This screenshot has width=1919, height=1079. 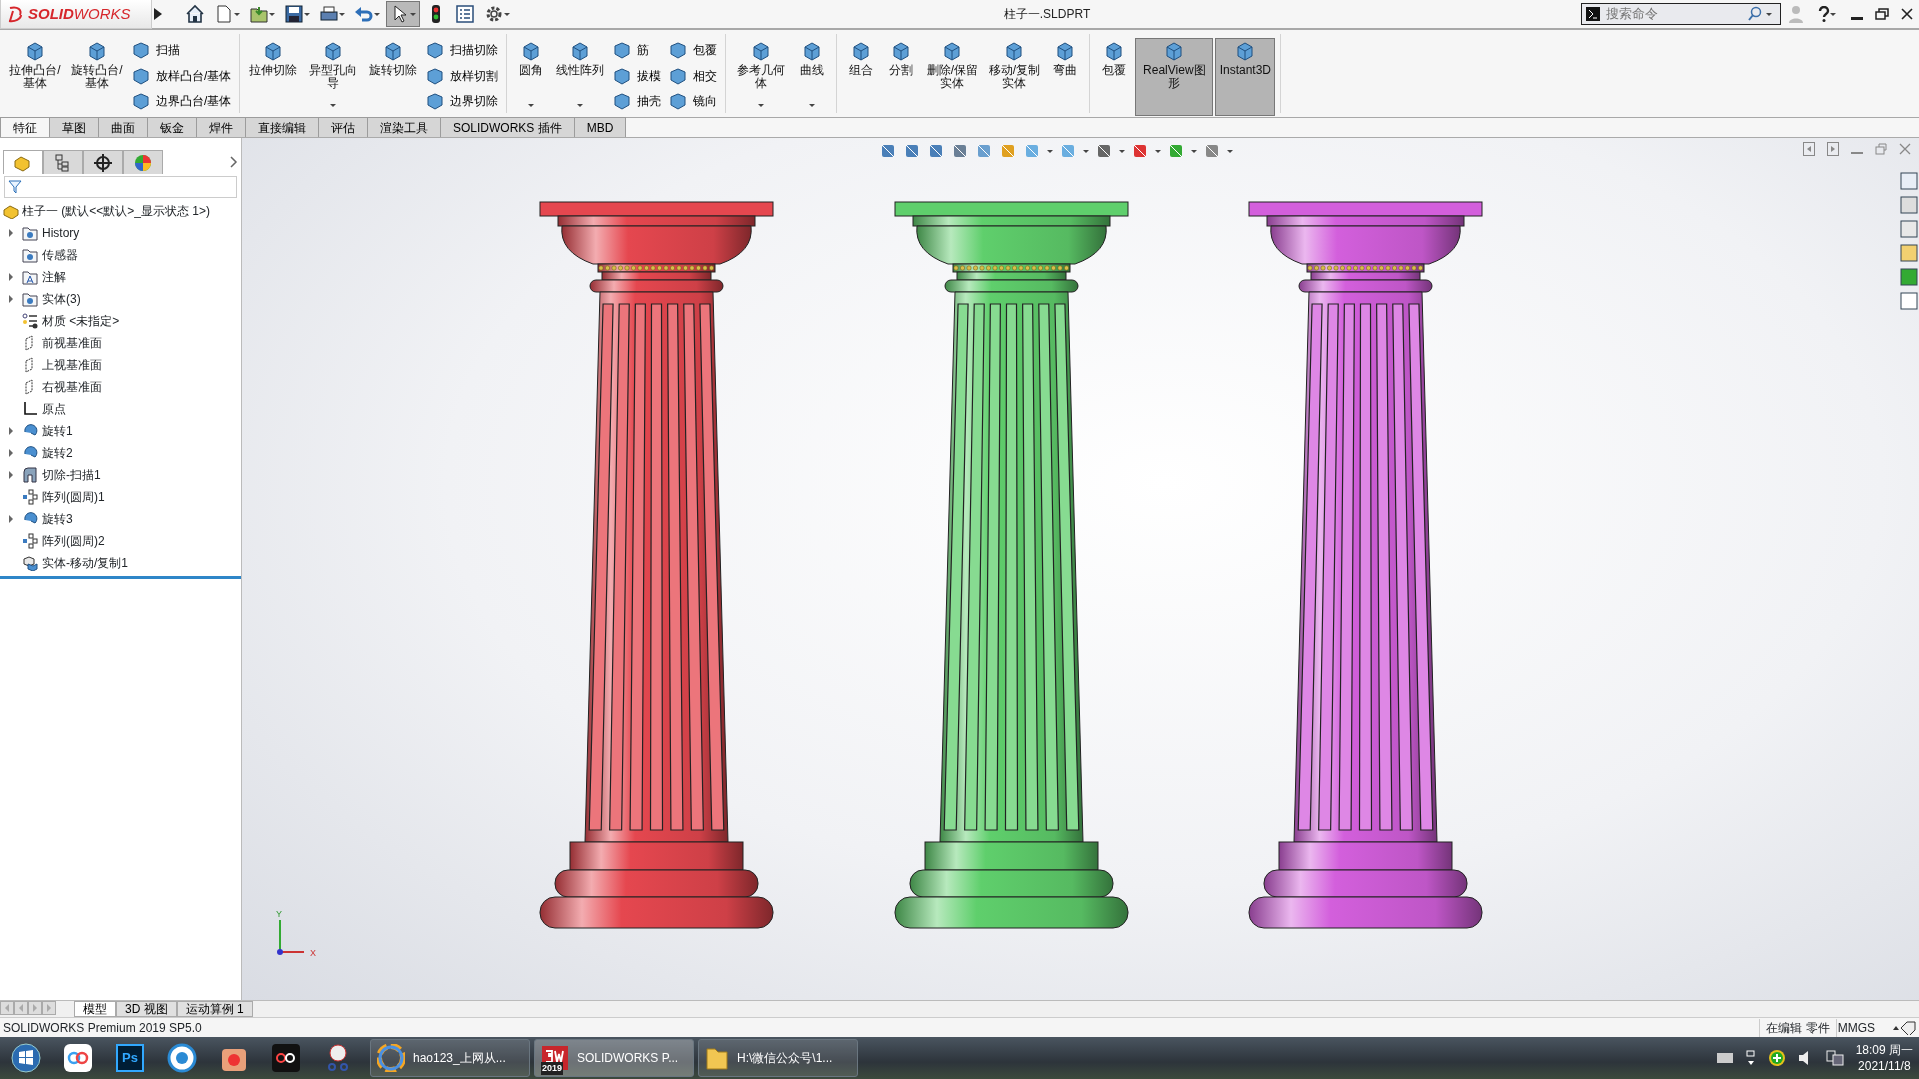 What do you see at coordinates (1674, 14) in the screenshot?
I see `search-field: 搜索命令` at bounding box center [1674, 14].